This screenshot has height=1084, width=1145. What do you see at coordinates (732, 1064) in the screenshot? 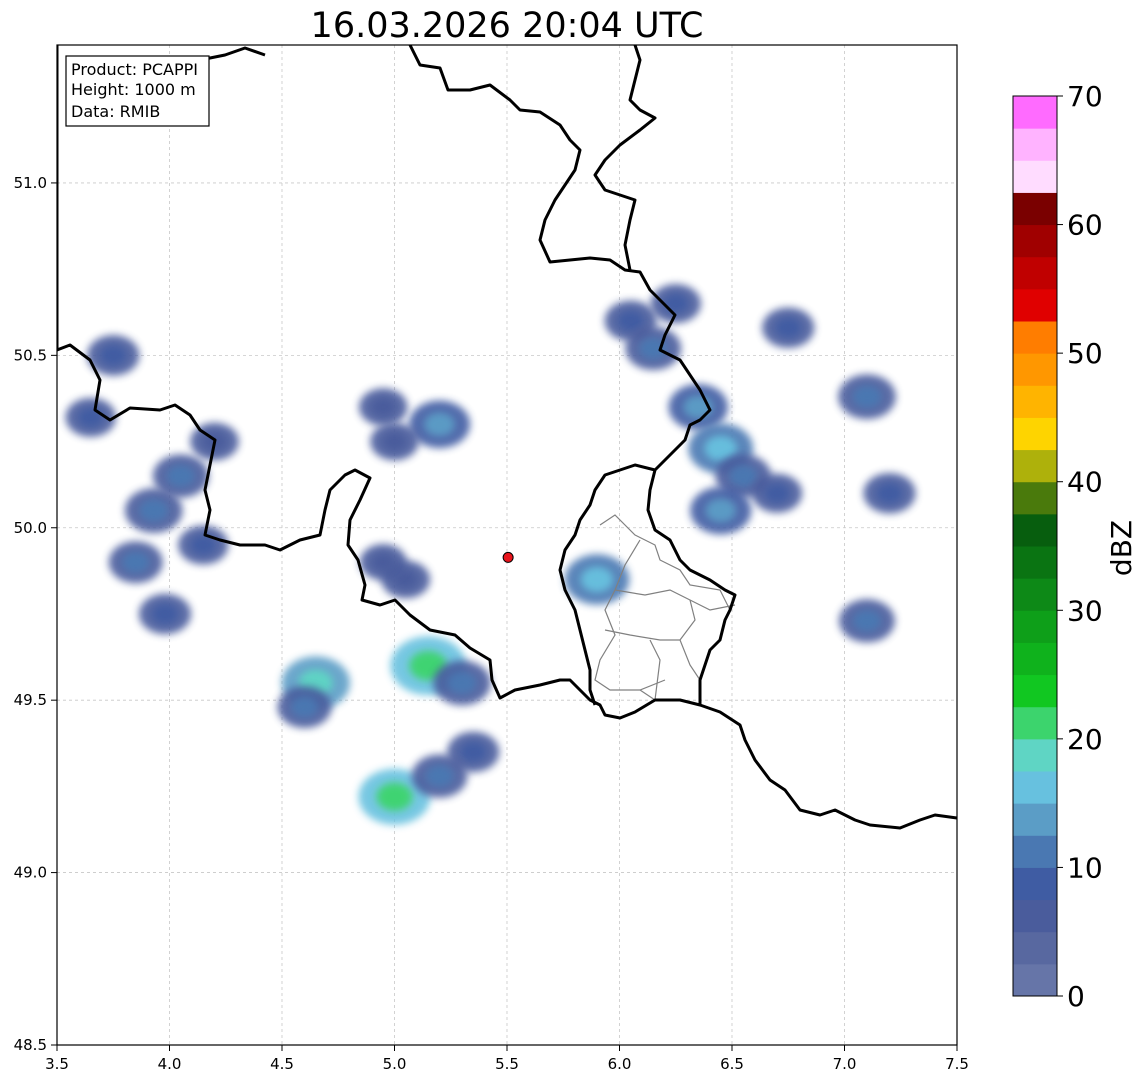
I see `x-tick-label: 6.5` at bounding box center [732, 1064].